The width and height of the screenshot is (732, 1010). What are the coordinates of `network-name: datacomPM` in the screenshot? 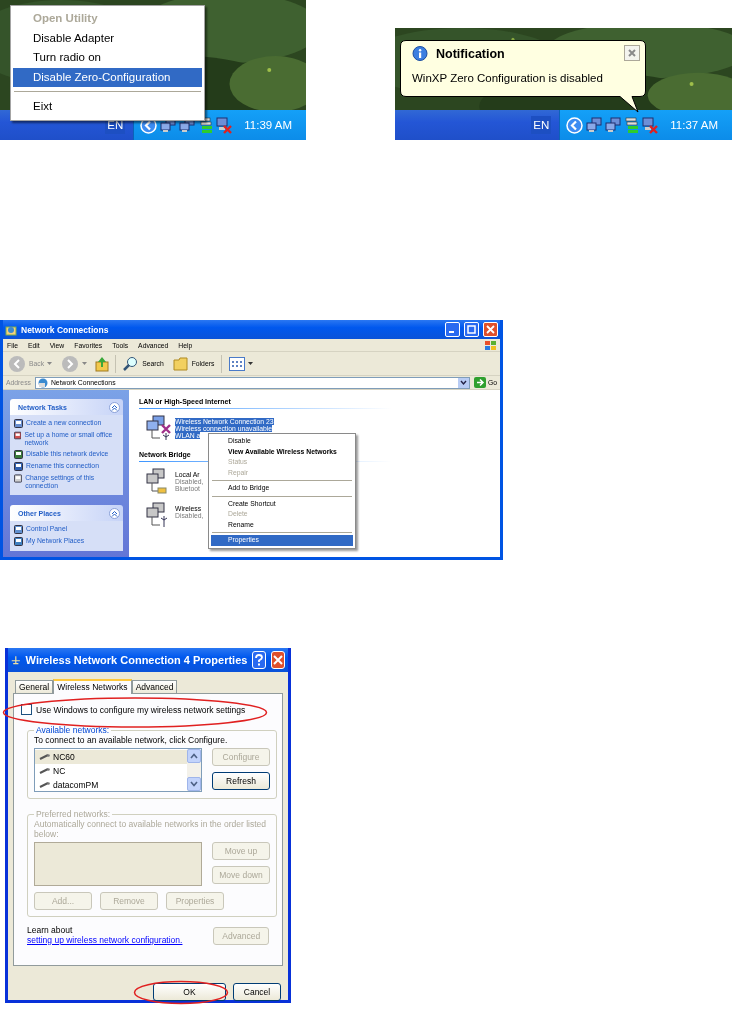 It's located at (76, 785).